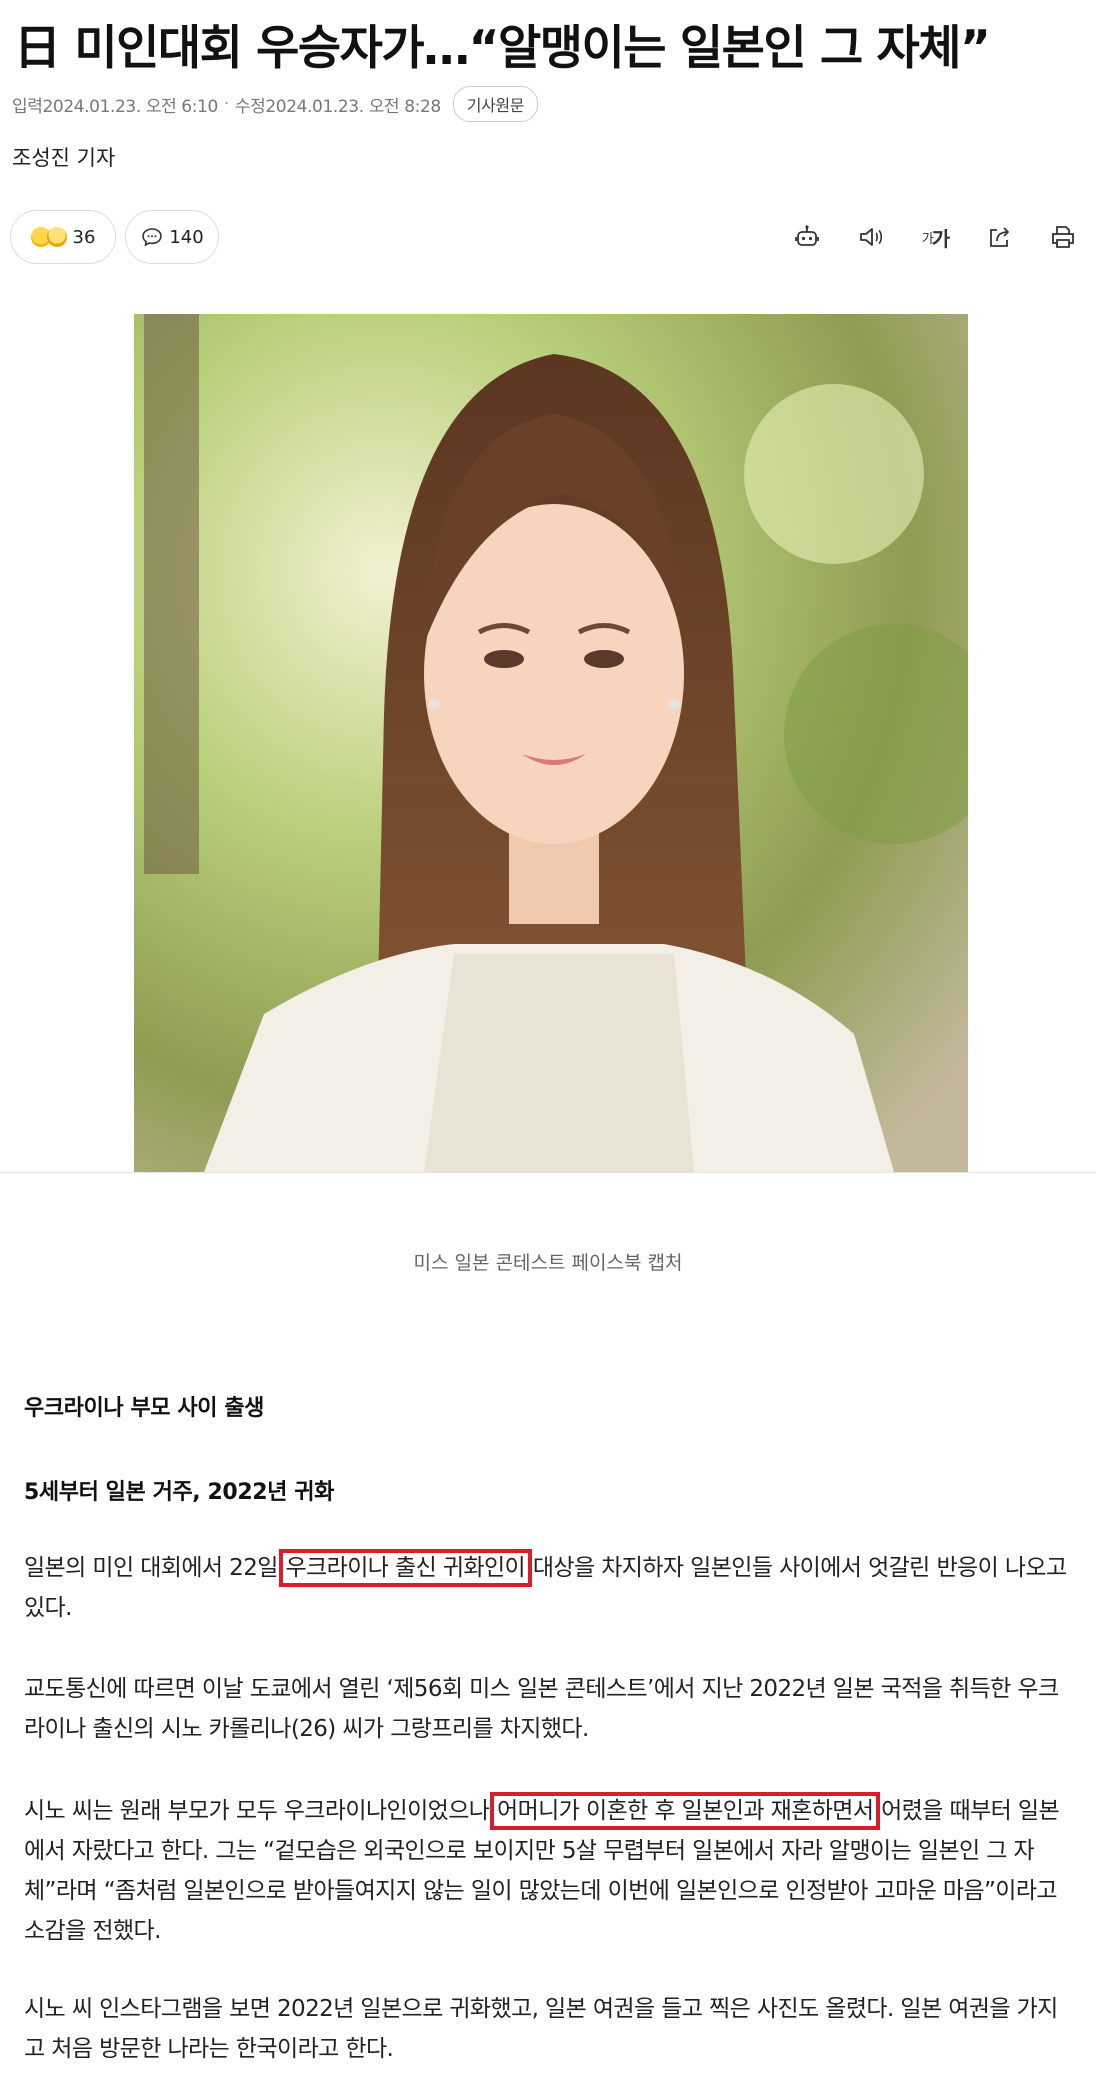 The image size is (1096, 2092). Describe the element at coordinates (548, 1172) in the screenshot. I see `photo-divider` at that location.